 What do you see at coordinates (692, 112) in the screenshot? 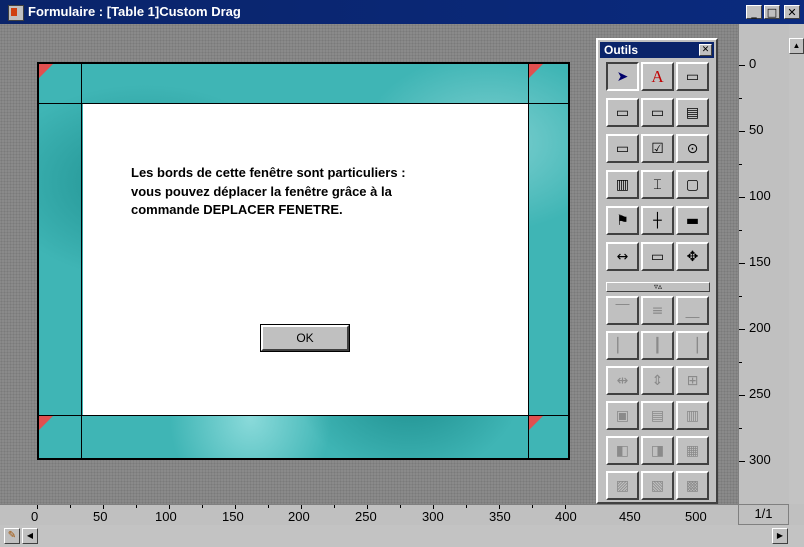
I see `picture-field-icon: ▤` at bounding box center [692, 112].